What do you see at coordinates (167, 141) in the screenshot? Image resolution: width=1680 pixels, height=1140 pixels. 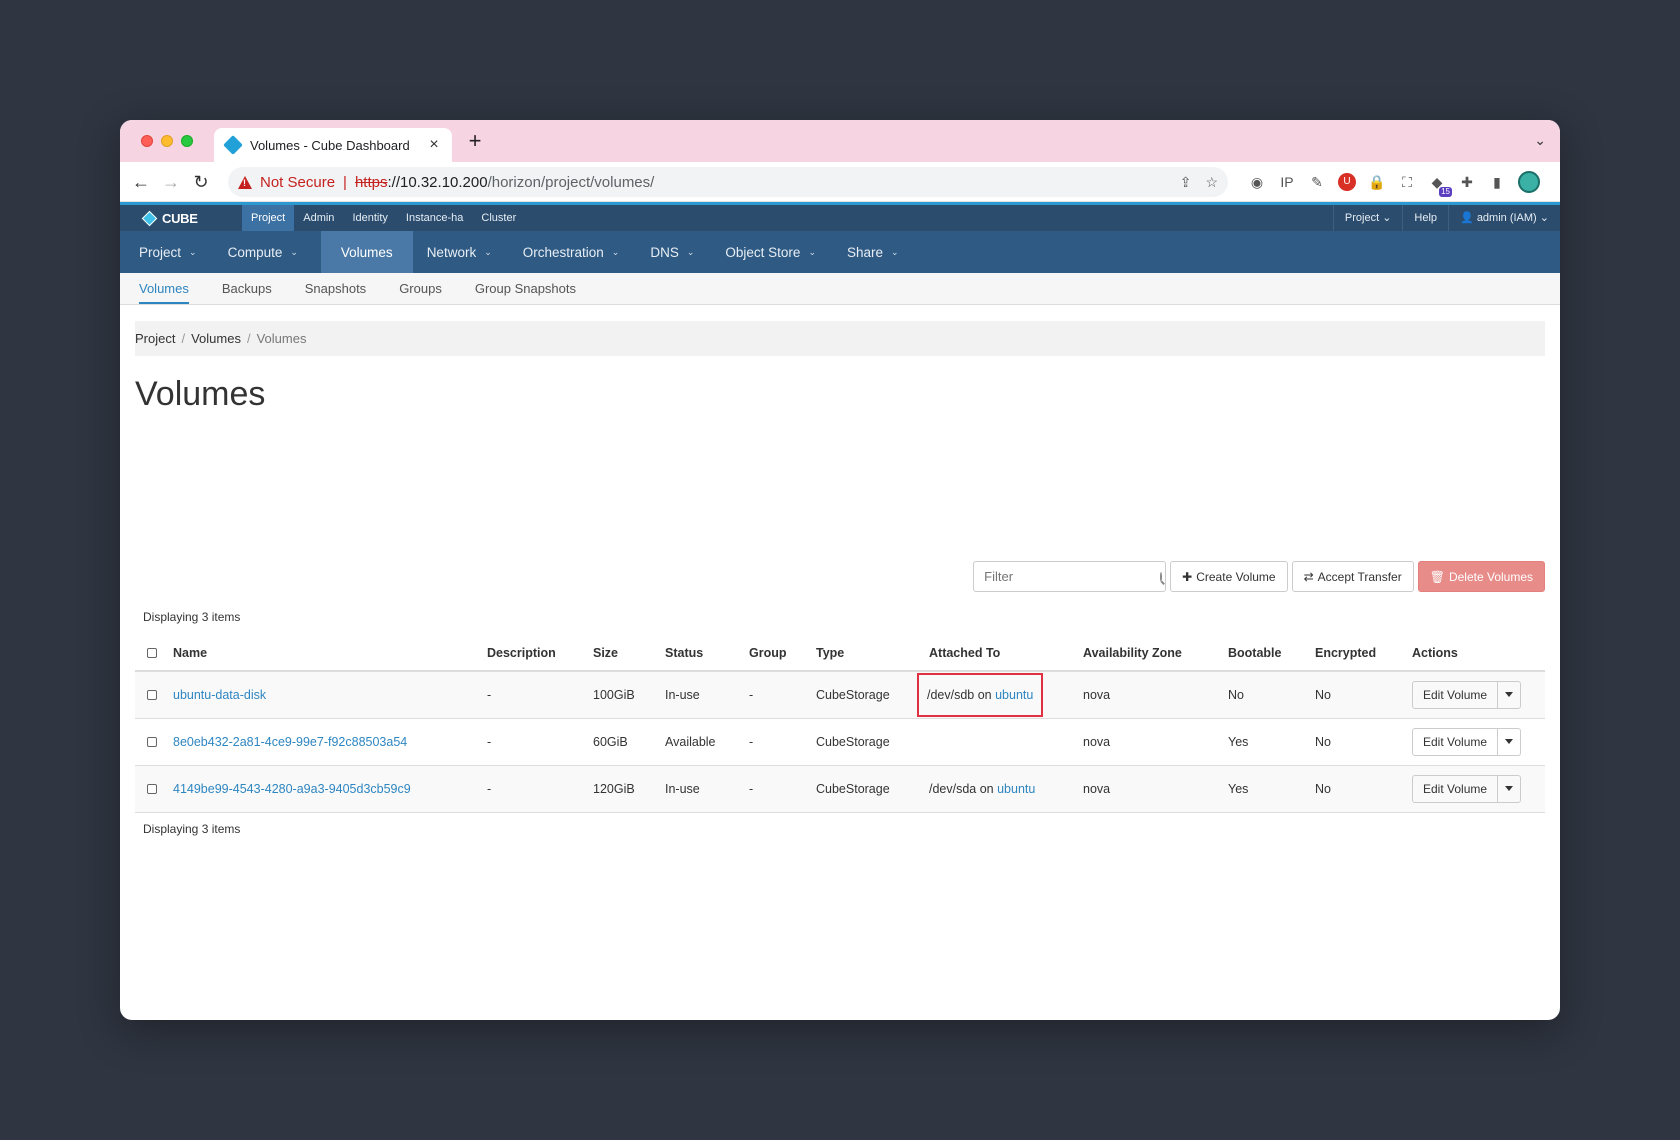 I see `minimize-window-button` at bounding box center [167, 141].